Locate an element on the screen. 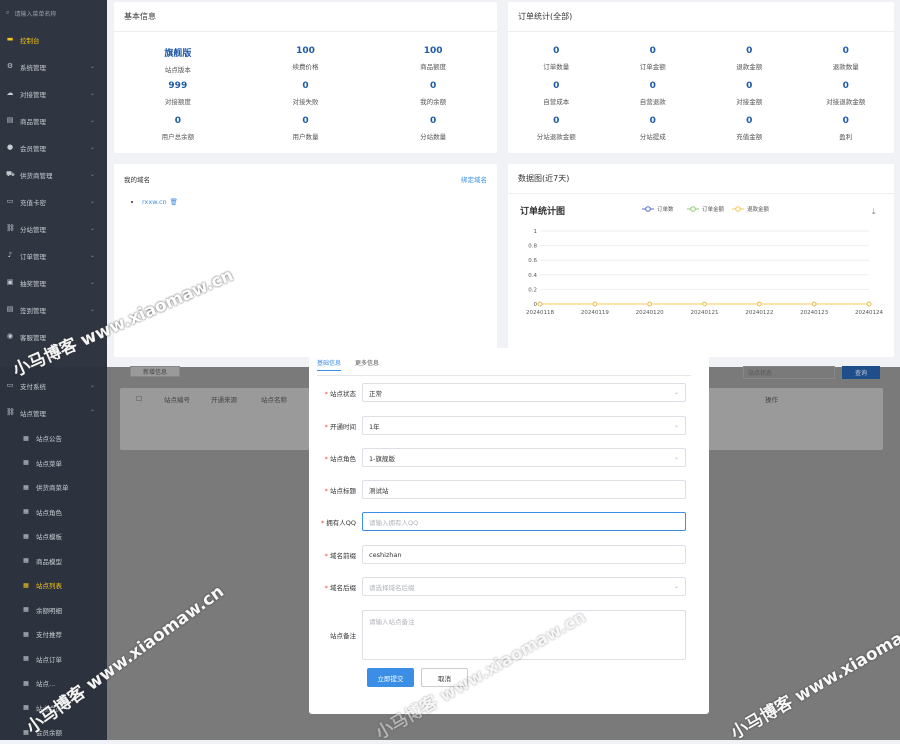  sidebar-item: ● 会员管理 ⌄ is located at coordinates (53, 147).